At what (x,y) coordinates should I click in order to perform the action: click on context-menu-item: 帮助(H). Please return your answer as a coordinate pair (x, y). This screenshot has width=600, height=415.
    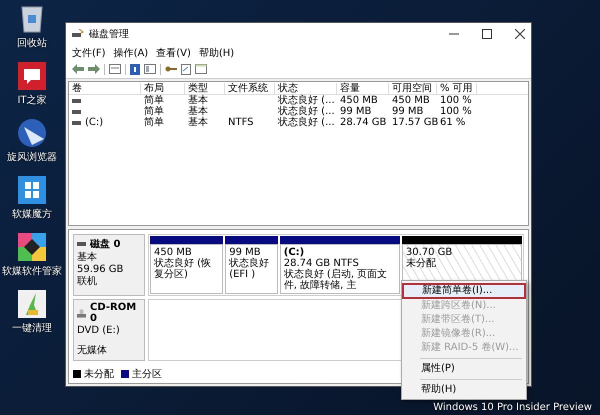
    Looking at the image, I should click on (464, 390).